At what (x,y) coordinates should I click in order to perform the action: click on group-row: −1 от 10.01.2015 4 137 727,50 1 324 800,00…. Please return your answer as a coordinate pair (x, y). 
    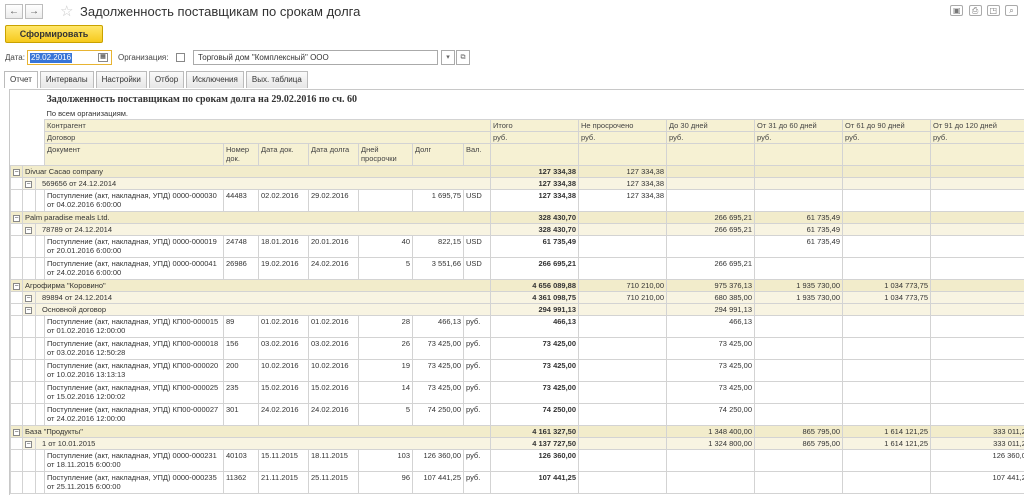
    Looking at the image, I should click on (517, 443).